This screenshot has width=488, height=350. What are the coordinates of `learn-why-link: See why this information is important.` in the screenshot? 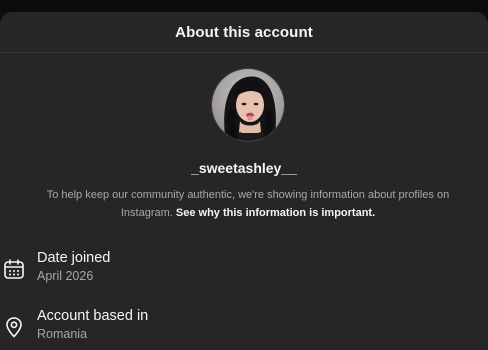 It's located at (275, 213).